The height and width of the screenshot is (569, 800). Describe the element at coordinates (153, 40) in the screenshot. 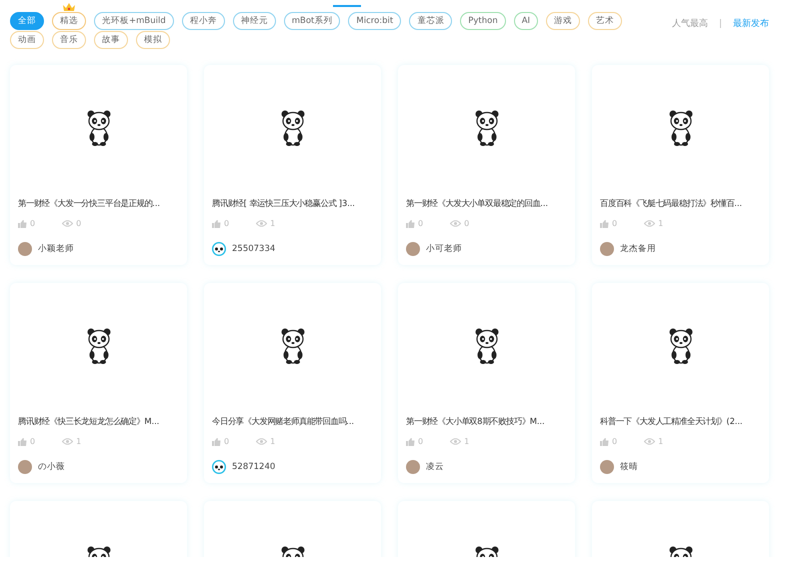

I see `category-tag: 模拟` at that location.